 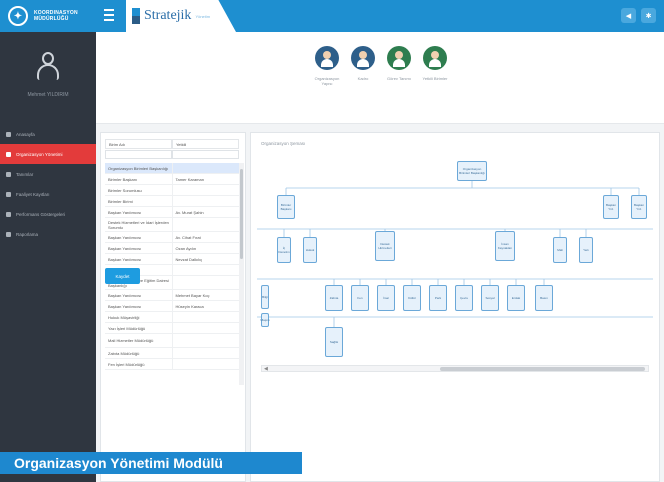 What do you see at coordinates (33, 194) in the screenshot?
I see `sidebar-item-label: Faaliyet Kayıtları` at bounding box center [33, 194].